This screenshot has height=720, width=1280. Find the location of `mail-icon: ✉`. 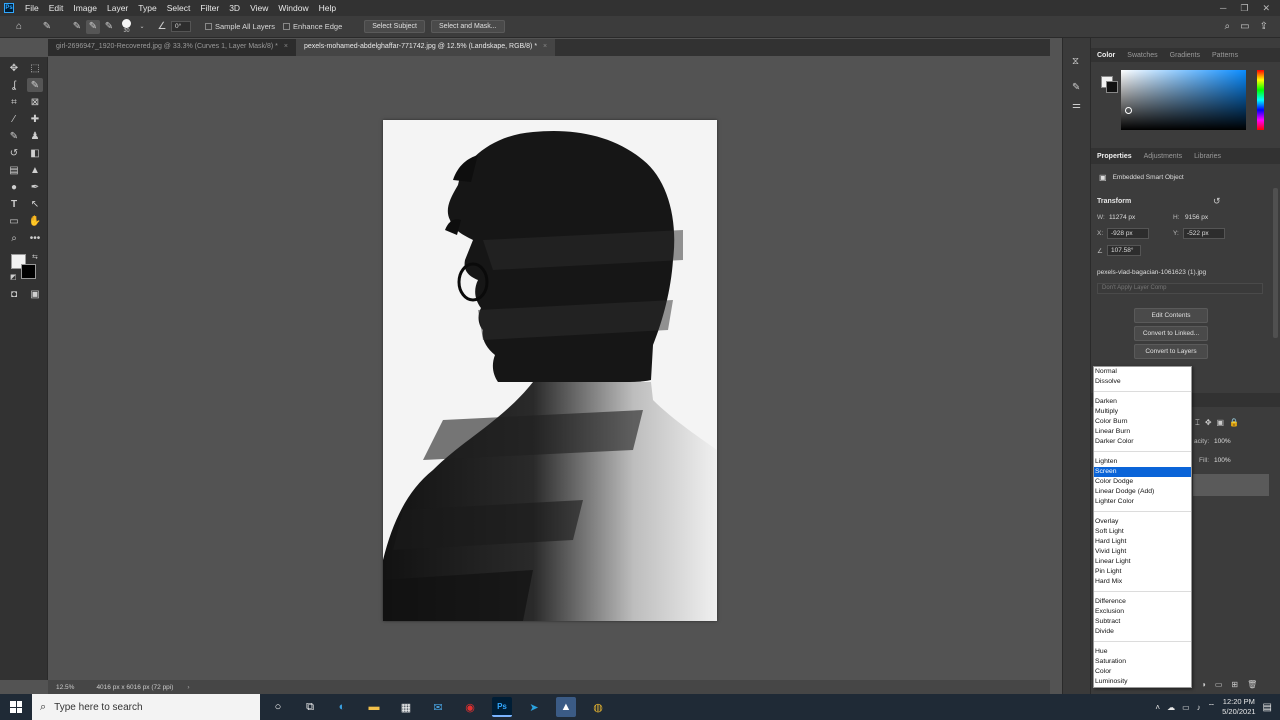

mail-icon: ✉ is located at coordinates (438, 707).